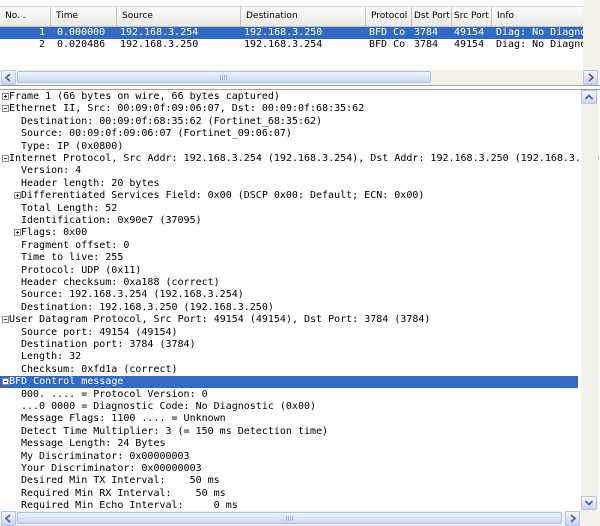 The image size is (600, 526). I want to click on column-header-info: Info, so click(537, 16).